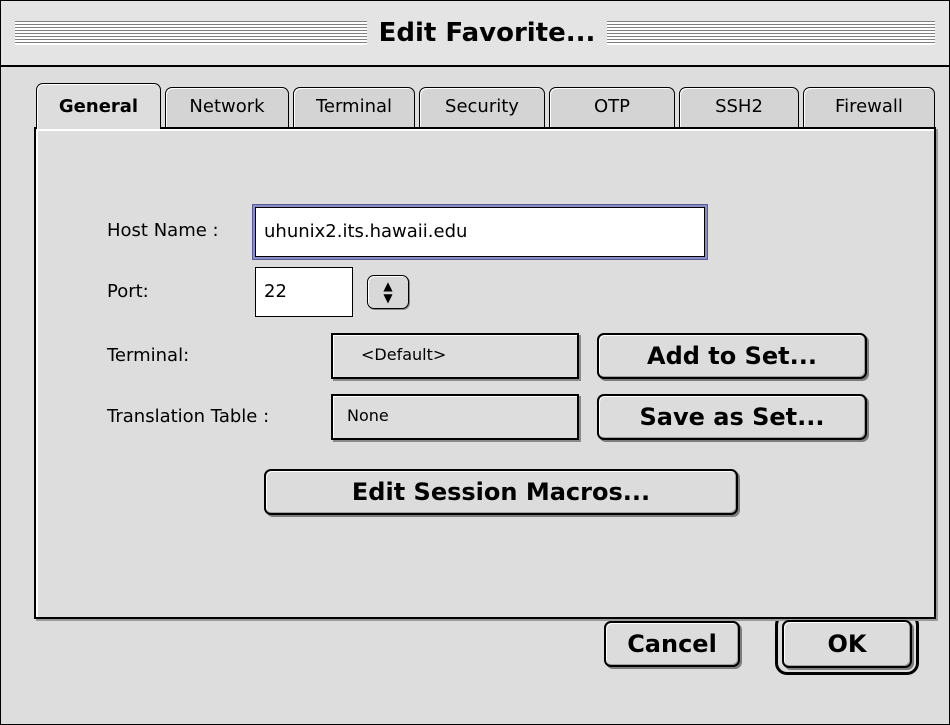 This screenshot has width=950, height=725. Describe the element at coordinates (455, 356) in the screenshot. I see `terminal-popup: <Default>` at that location.